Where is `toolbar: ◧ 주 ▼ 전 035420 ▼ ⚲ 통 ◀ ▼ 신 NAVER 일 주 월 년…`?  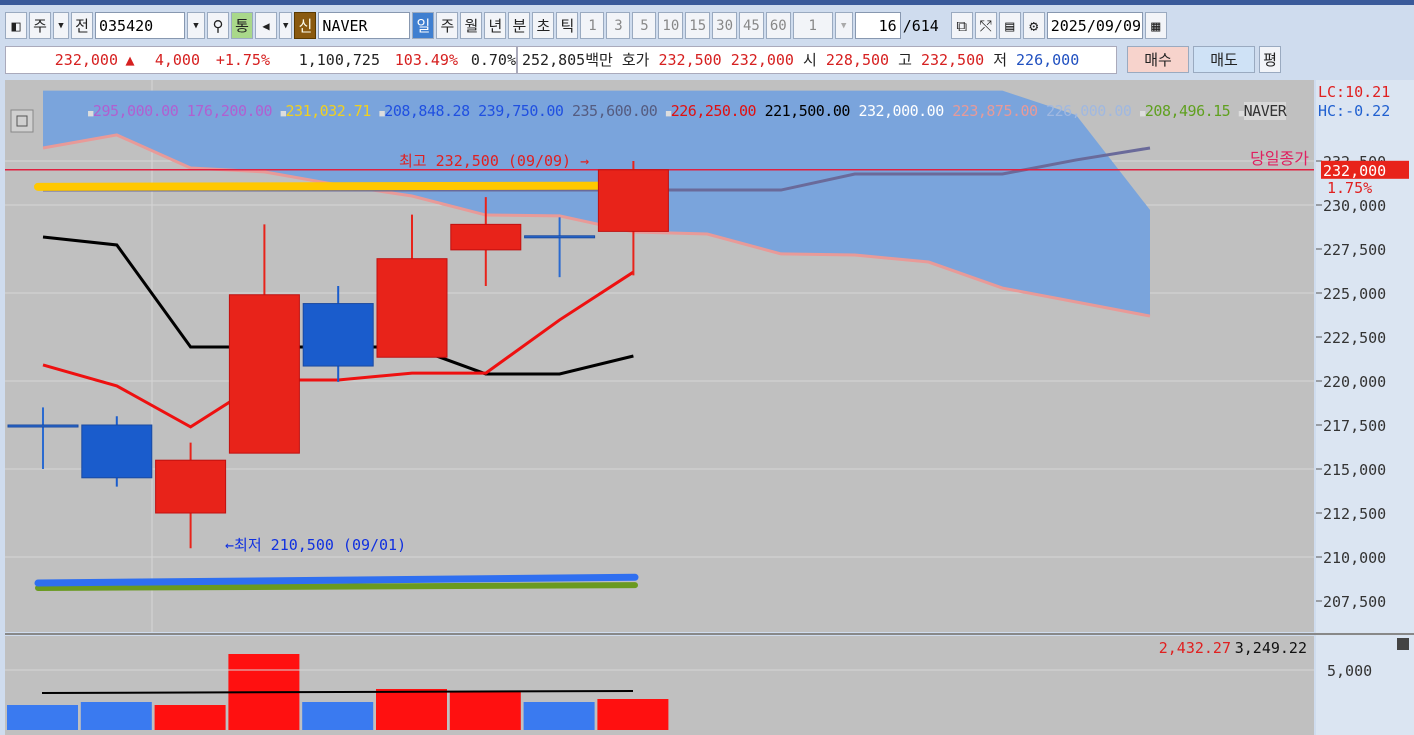
toolbar: ◧ 주 ▼ 전 035420 ▼ ⚲ 통 ◀ ▼ 신 NAVER 일 주 월 년… is located at coordinates (586, 25).